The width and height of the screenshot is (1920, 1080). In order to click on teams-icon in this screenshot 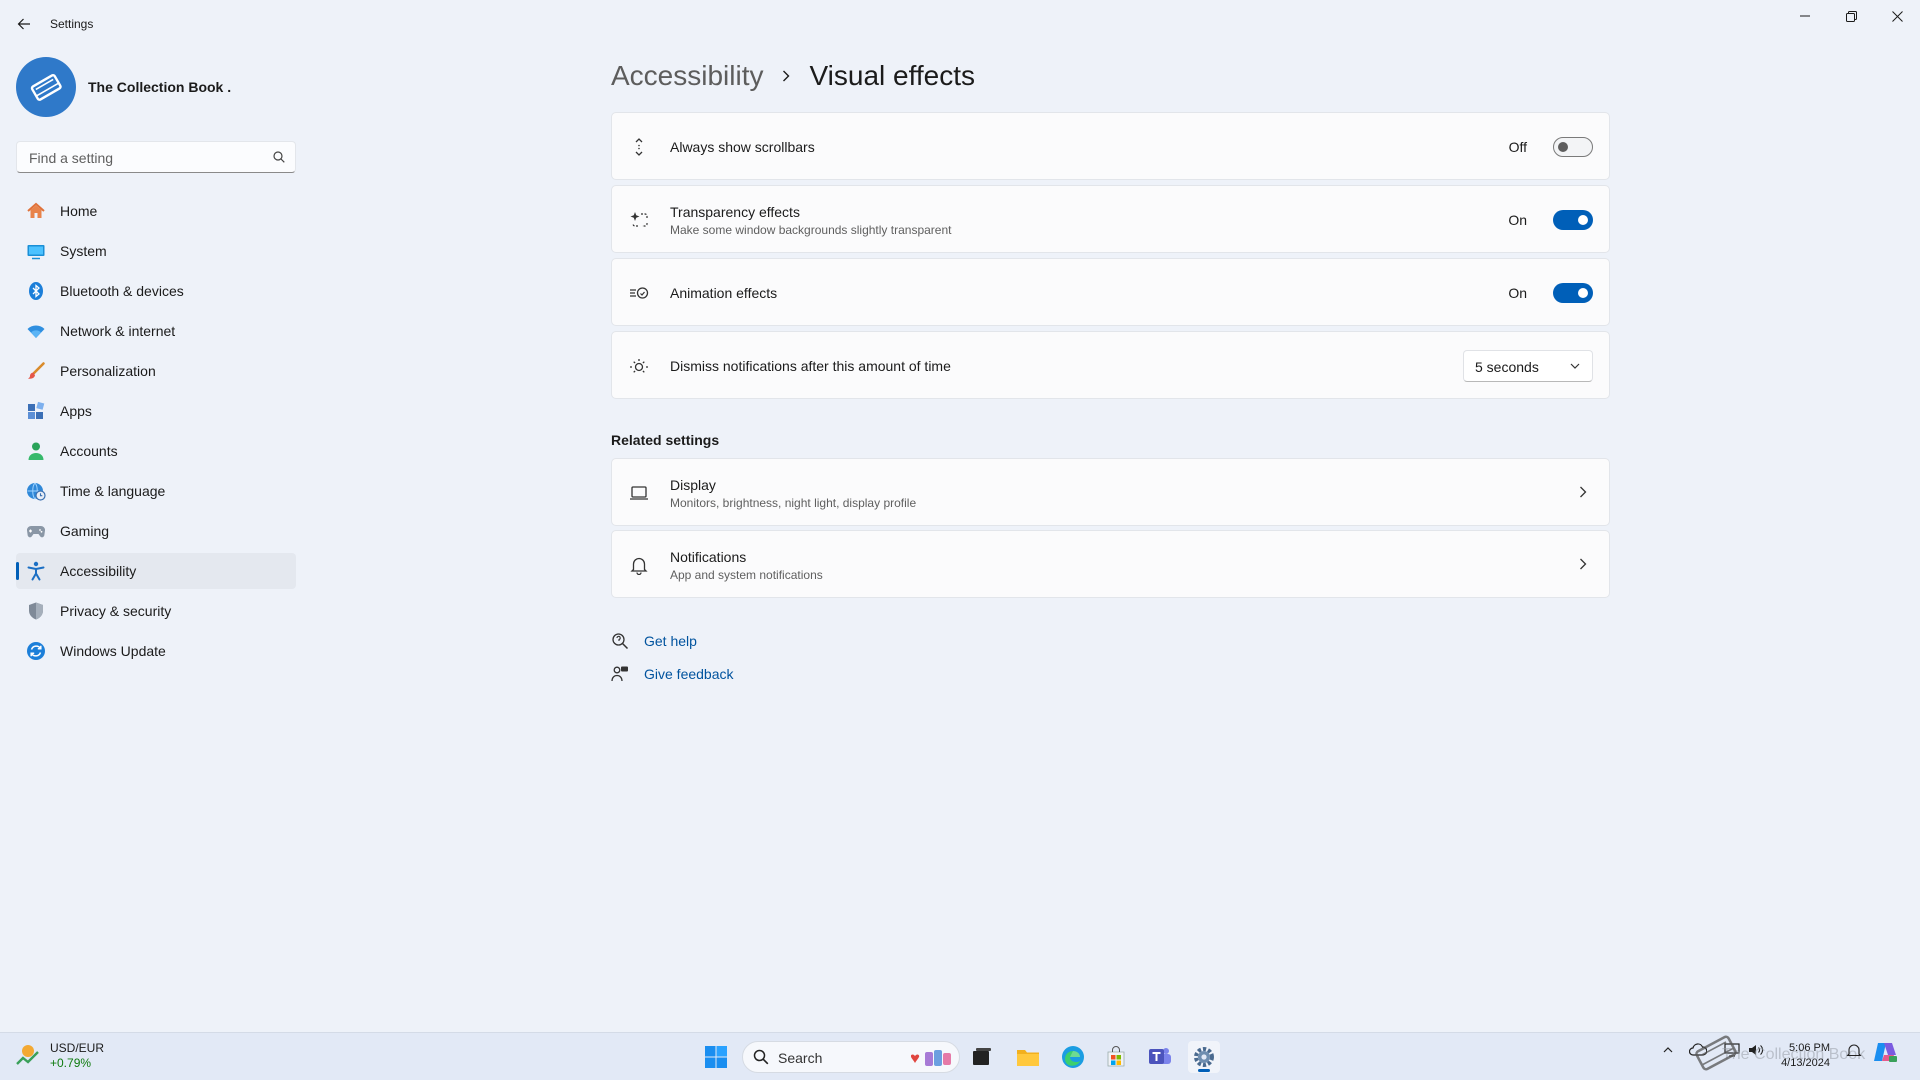, I will do `click(1160, 1056)`.